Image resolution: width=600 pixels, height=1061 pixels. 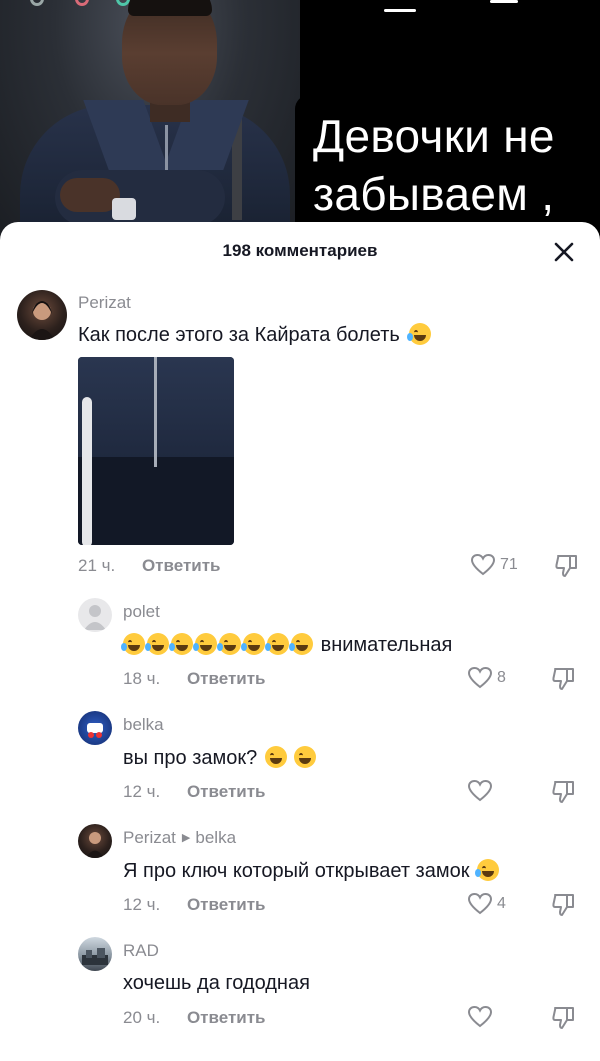 What do you see at coordinates (501, 903) in the screenshot?
I see `like-count: 4` at bounding box center [501, 903].